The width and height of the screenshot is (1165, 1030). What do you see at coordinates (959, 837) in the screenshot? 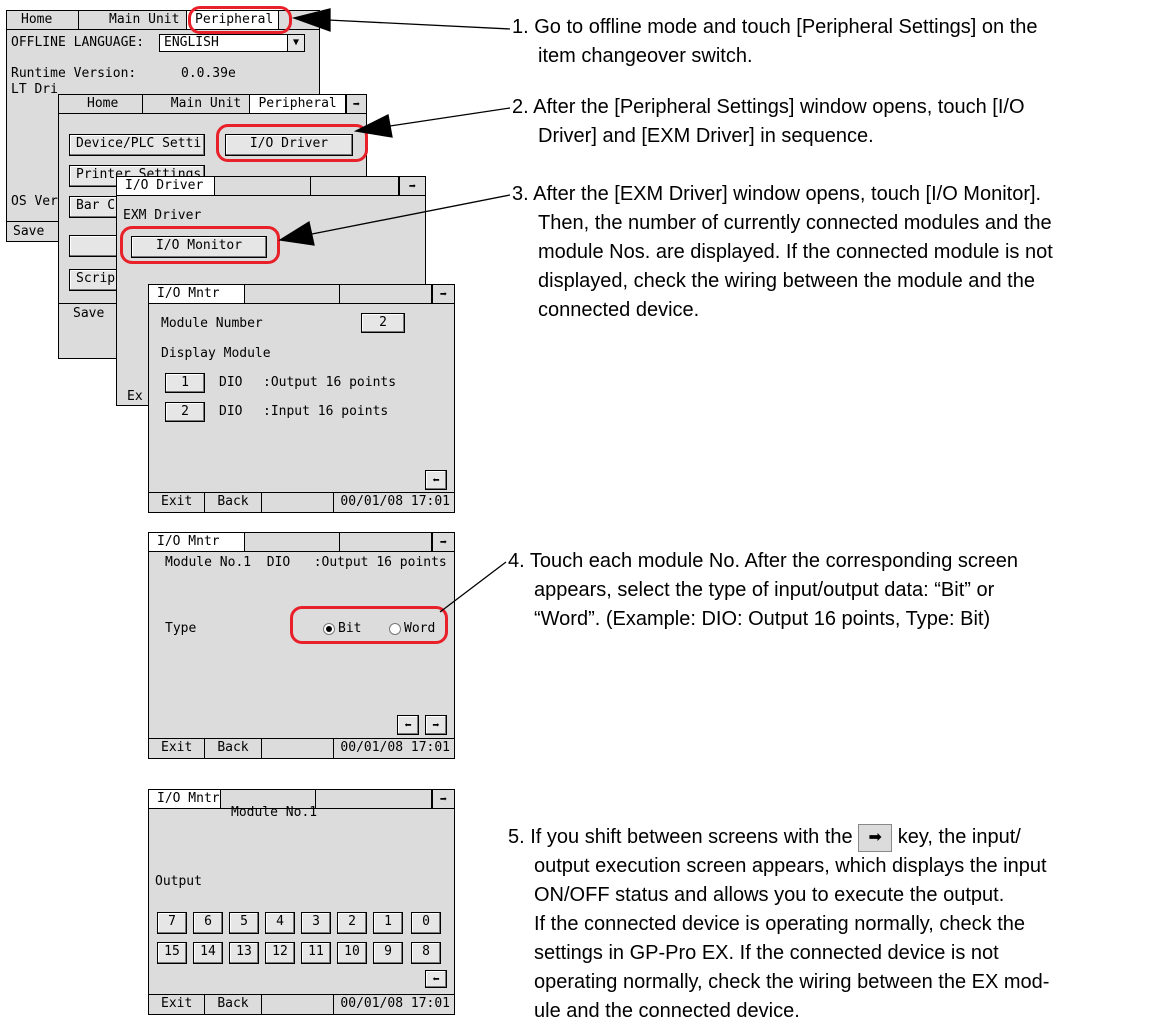
I see `step5-suffix: key, the input/` at bounding box center [959, 837].